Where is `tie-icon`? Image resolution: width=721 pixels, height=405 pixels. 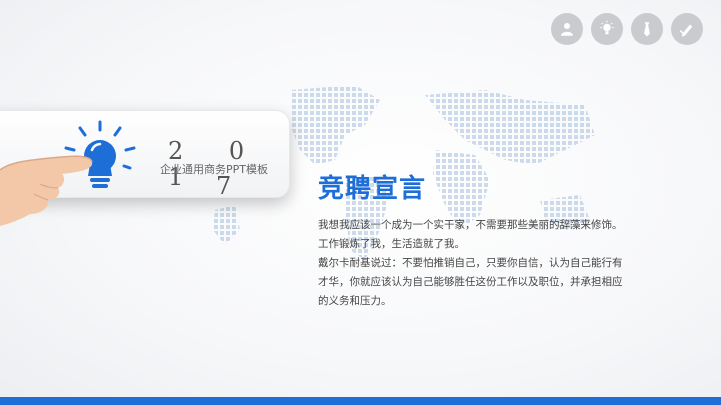 tie-icon is located at coordinates (647, 29).